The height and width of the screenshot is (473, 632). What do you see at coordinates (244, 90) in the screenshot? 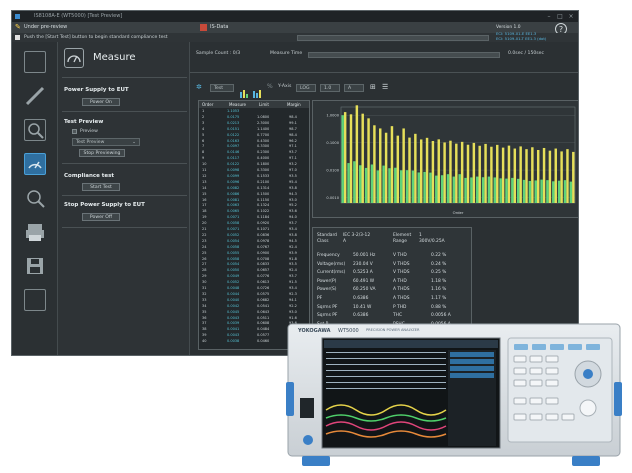
I see `bar-chart-icon` at bounding box center [244, 90].